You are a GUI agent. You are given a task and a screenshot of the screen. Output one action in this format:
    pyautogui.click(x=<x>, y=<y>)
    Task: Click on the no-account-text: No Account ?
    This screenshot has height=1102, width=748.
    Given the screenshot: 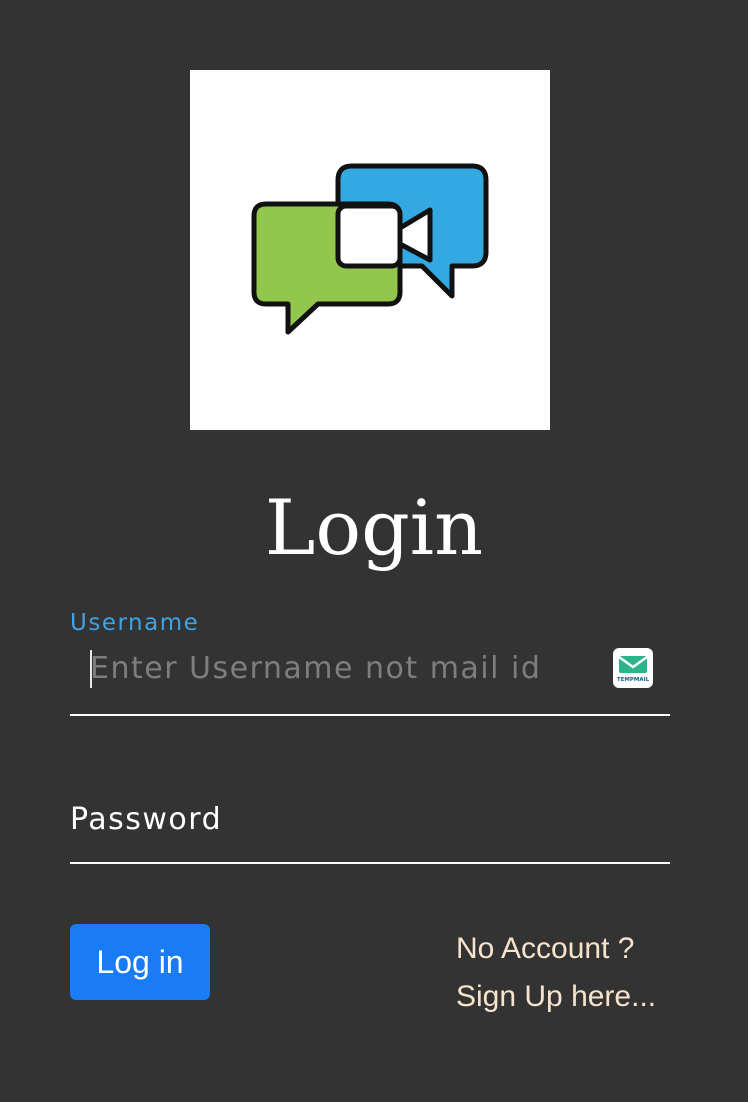 What is the action you would take?
    pyautogui.click(x=545, y=948)
    